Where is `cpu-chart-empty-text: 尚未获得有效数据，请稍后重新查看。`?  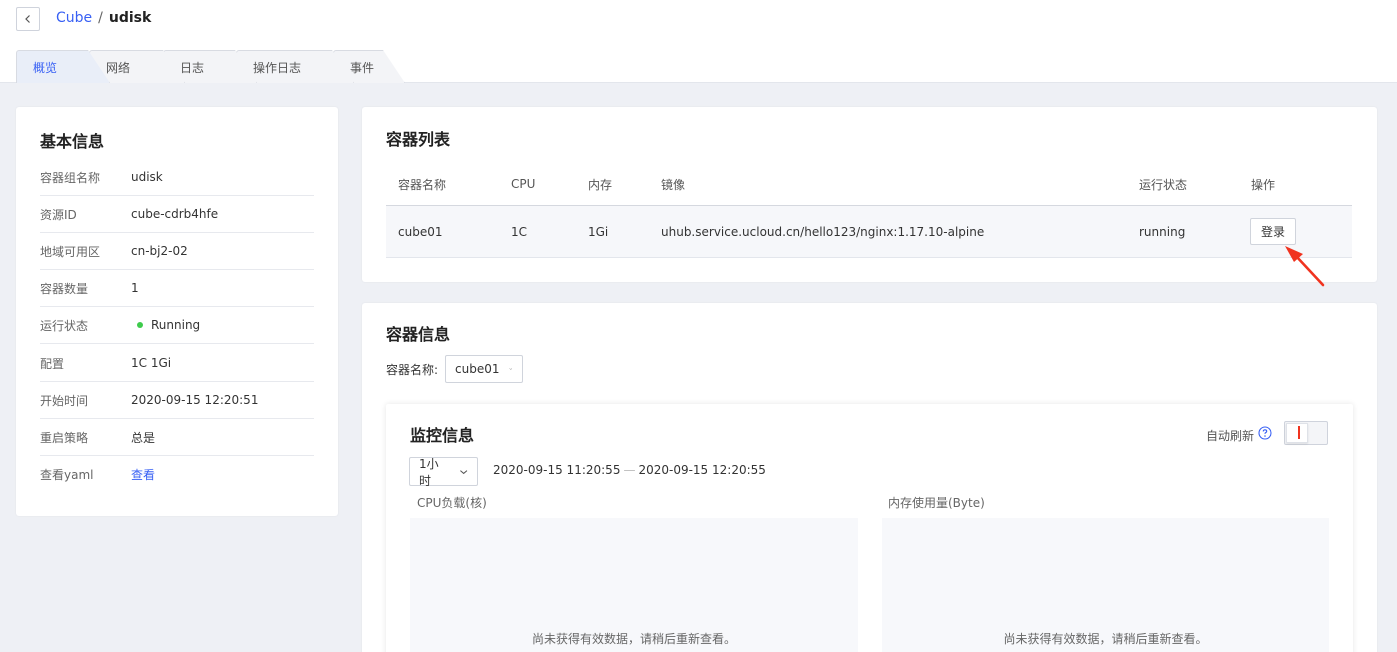 cpu-chart-empty-text: 尚未获得有效数据，请稍后重新查看。 is located at coordinates (633, 639).